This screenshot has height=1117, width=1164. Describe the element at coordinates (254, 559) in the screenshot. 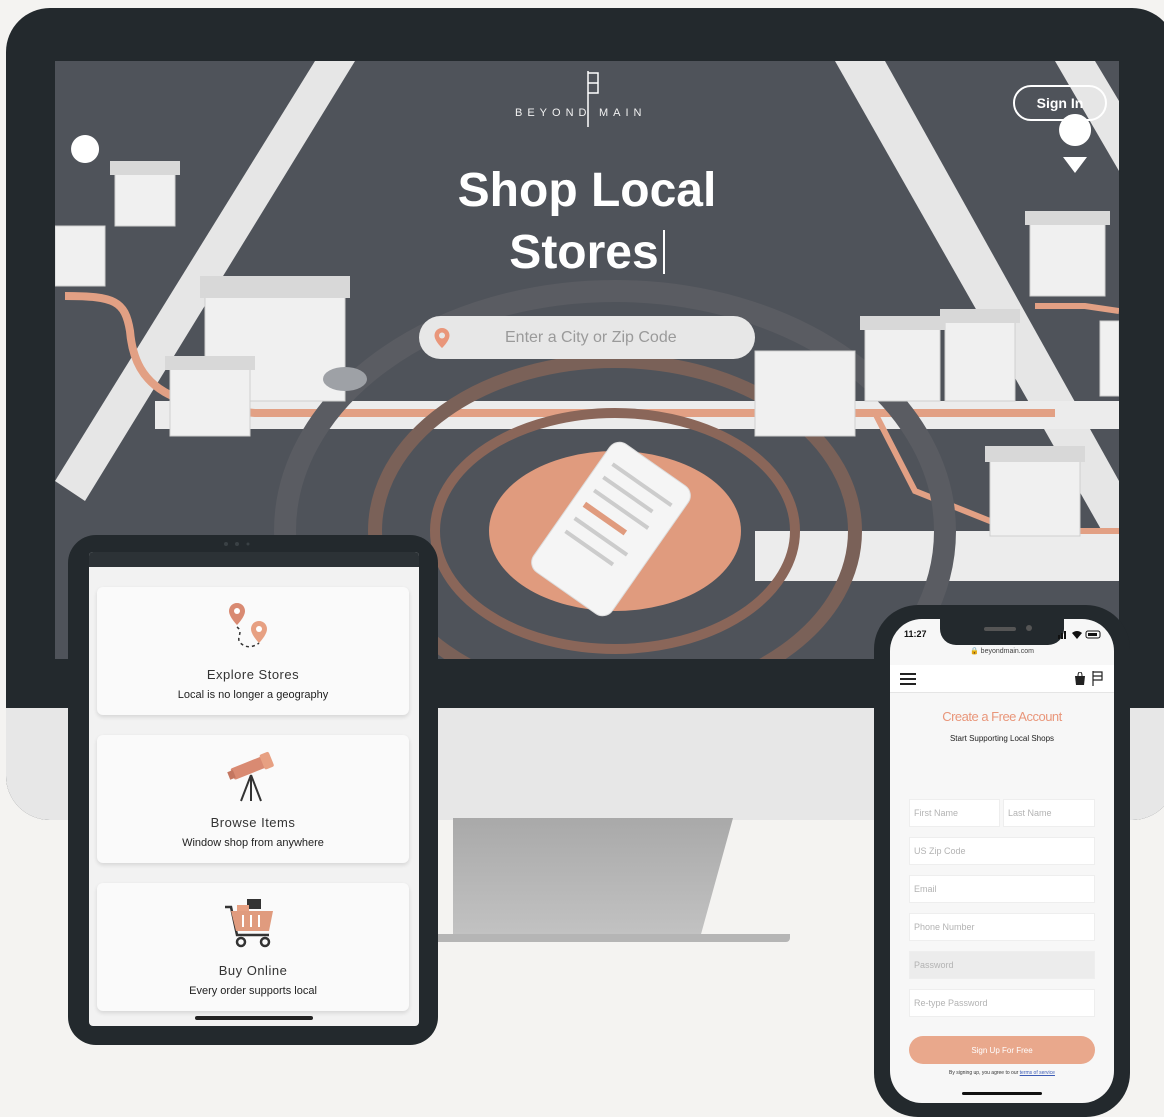

I see `tablet-top-bar` at that location.